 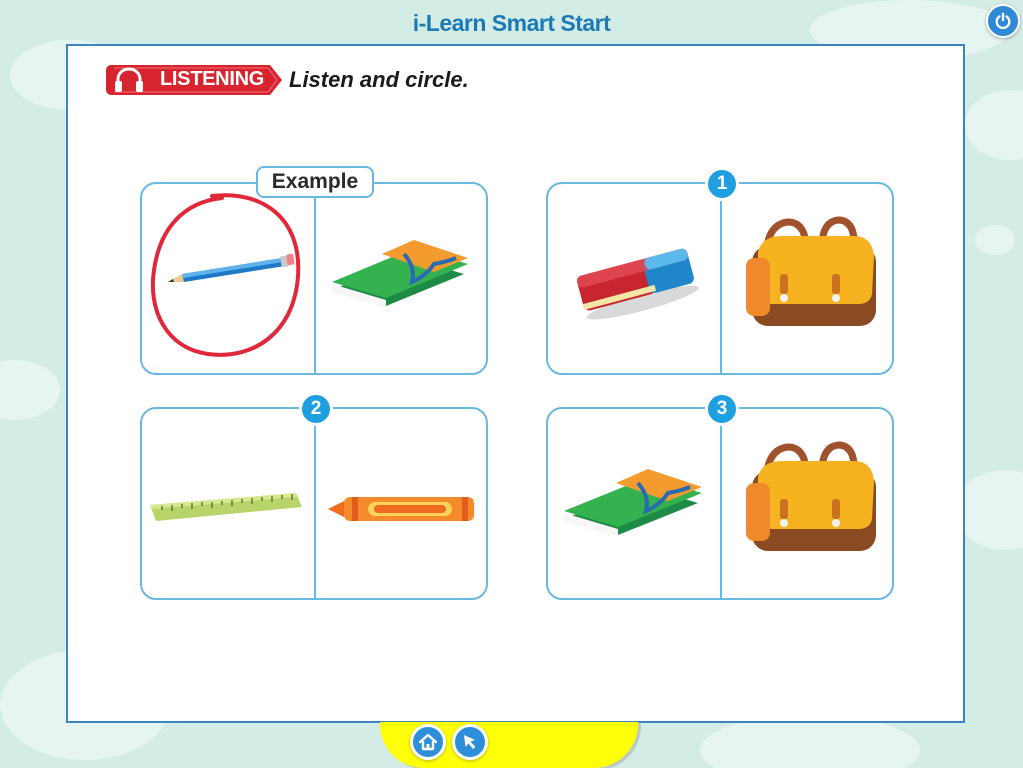 I want to click on question-card: 3, so click(x=720, y=496).